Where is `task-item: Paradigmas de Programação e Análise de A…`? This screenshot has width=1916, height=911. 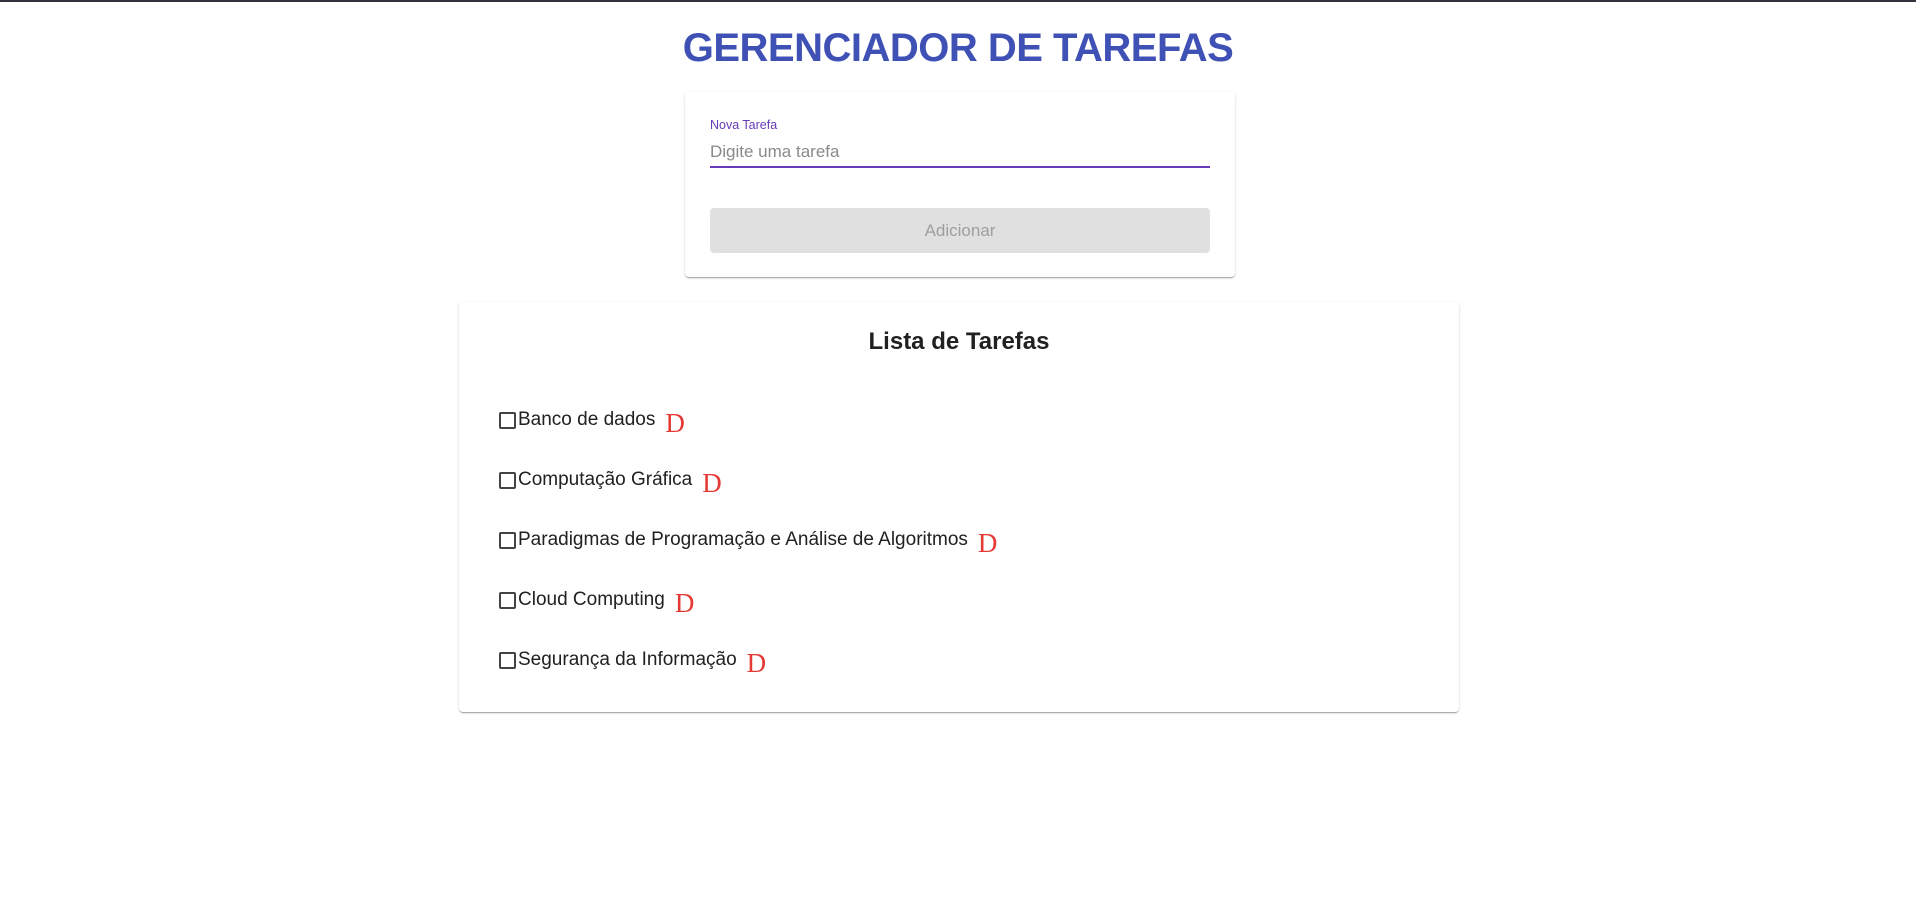
task-item: Paradigmas de Programação e Análise de A… is located at coordinates (748, 558).